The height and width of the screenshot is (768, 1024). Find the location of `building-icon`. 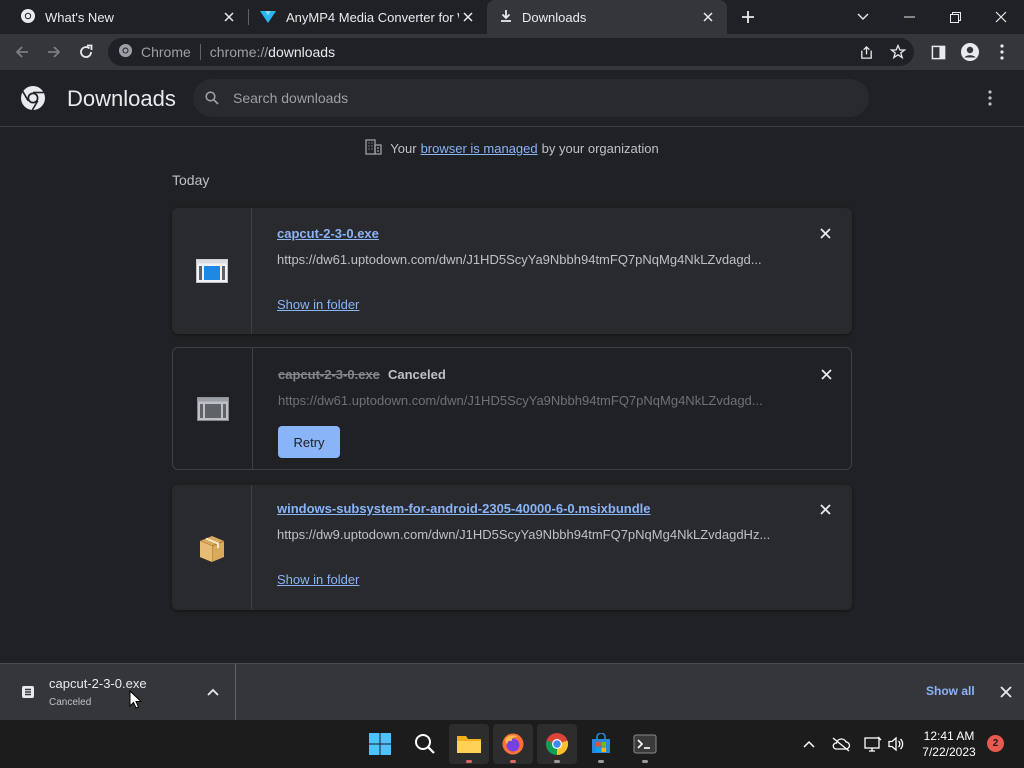

building-icon is located at coordinates (373, 148).